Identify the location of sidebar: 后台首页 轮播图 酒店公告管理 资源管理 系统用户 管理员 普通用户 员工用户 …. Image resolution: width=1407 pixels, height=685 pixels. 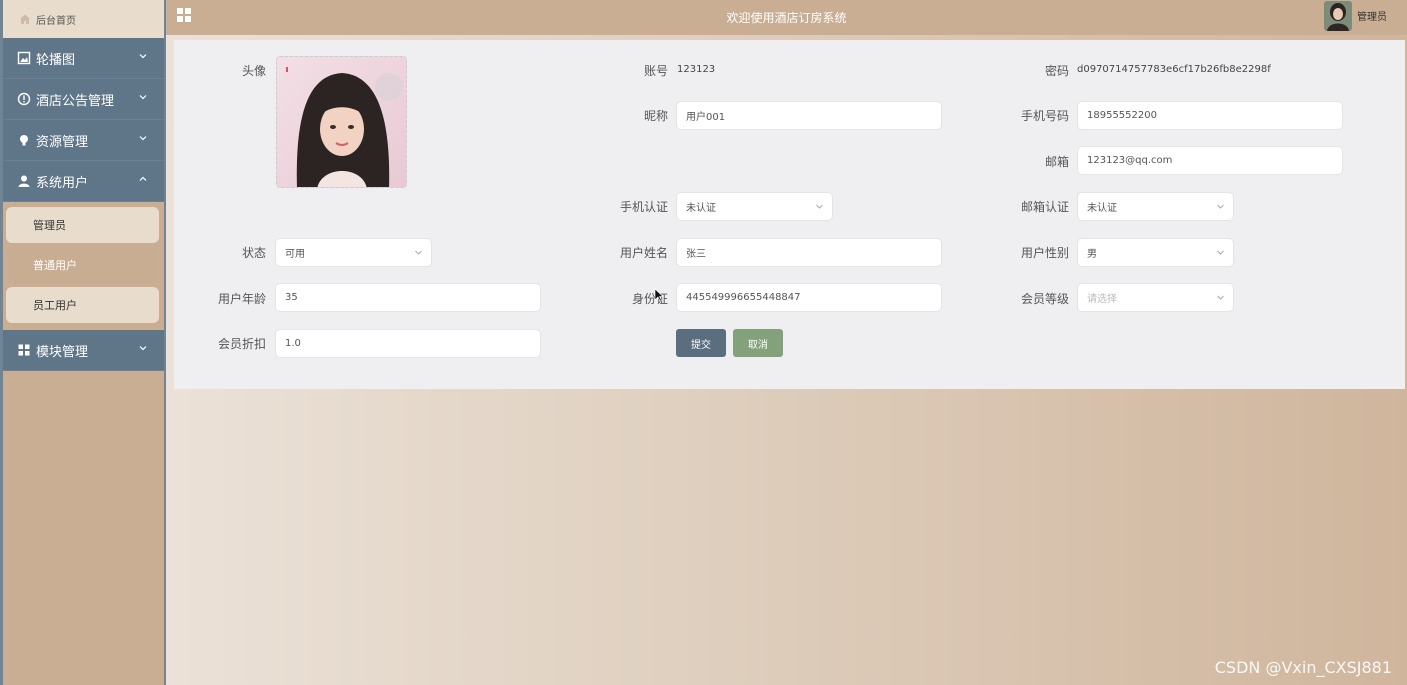
(83, 342).